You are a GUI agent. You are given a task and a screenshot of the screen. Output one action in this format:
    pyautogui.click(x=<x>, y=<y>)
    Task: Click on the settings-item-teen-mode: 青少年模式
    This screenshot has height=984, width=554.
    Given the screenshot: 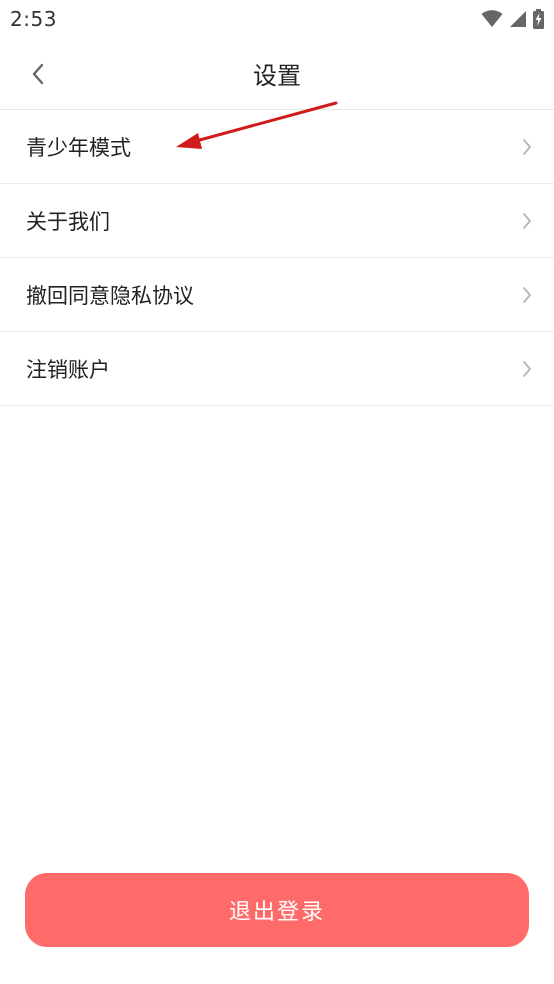 What is the action you would take?
    pyautogui.click(x=277, y=147)
    